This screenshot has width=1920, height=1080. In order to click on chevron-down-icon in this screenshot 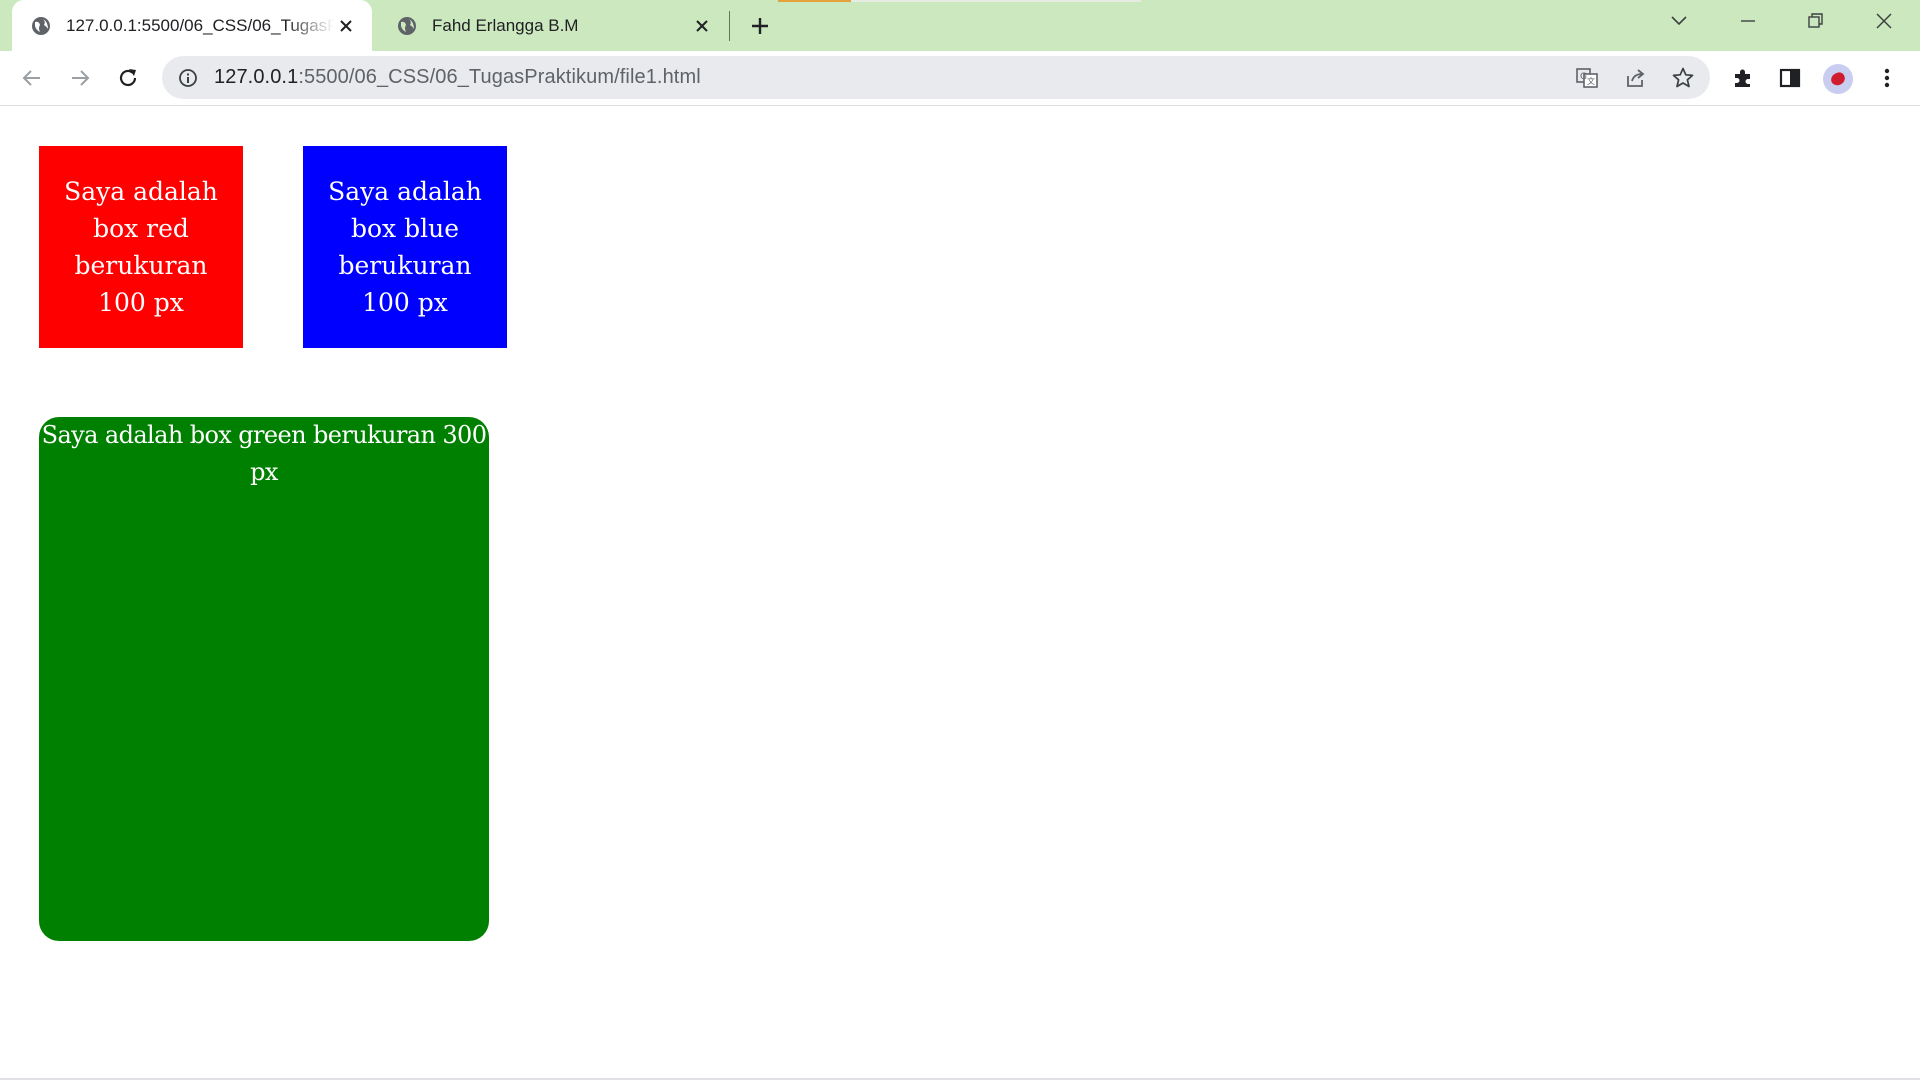, I will do `click(1679, 21)`.